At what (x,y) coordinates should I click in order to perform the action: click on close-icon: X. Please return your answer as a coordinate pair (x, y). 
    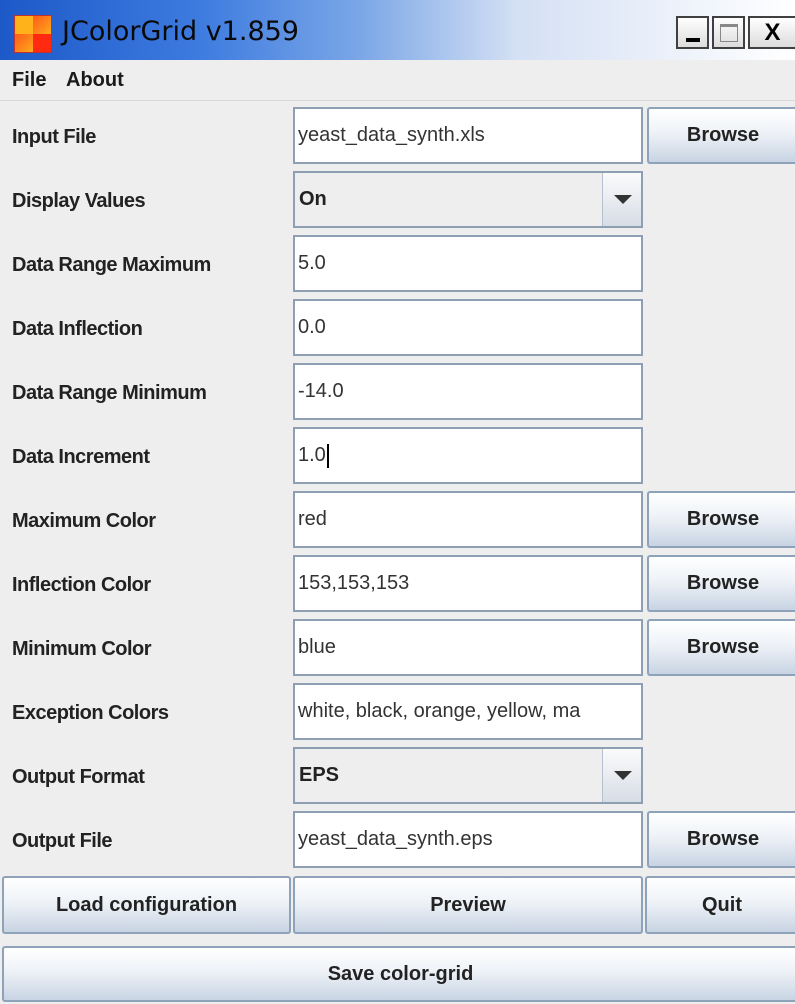
    Looking at the image, I should click on (772, 32).